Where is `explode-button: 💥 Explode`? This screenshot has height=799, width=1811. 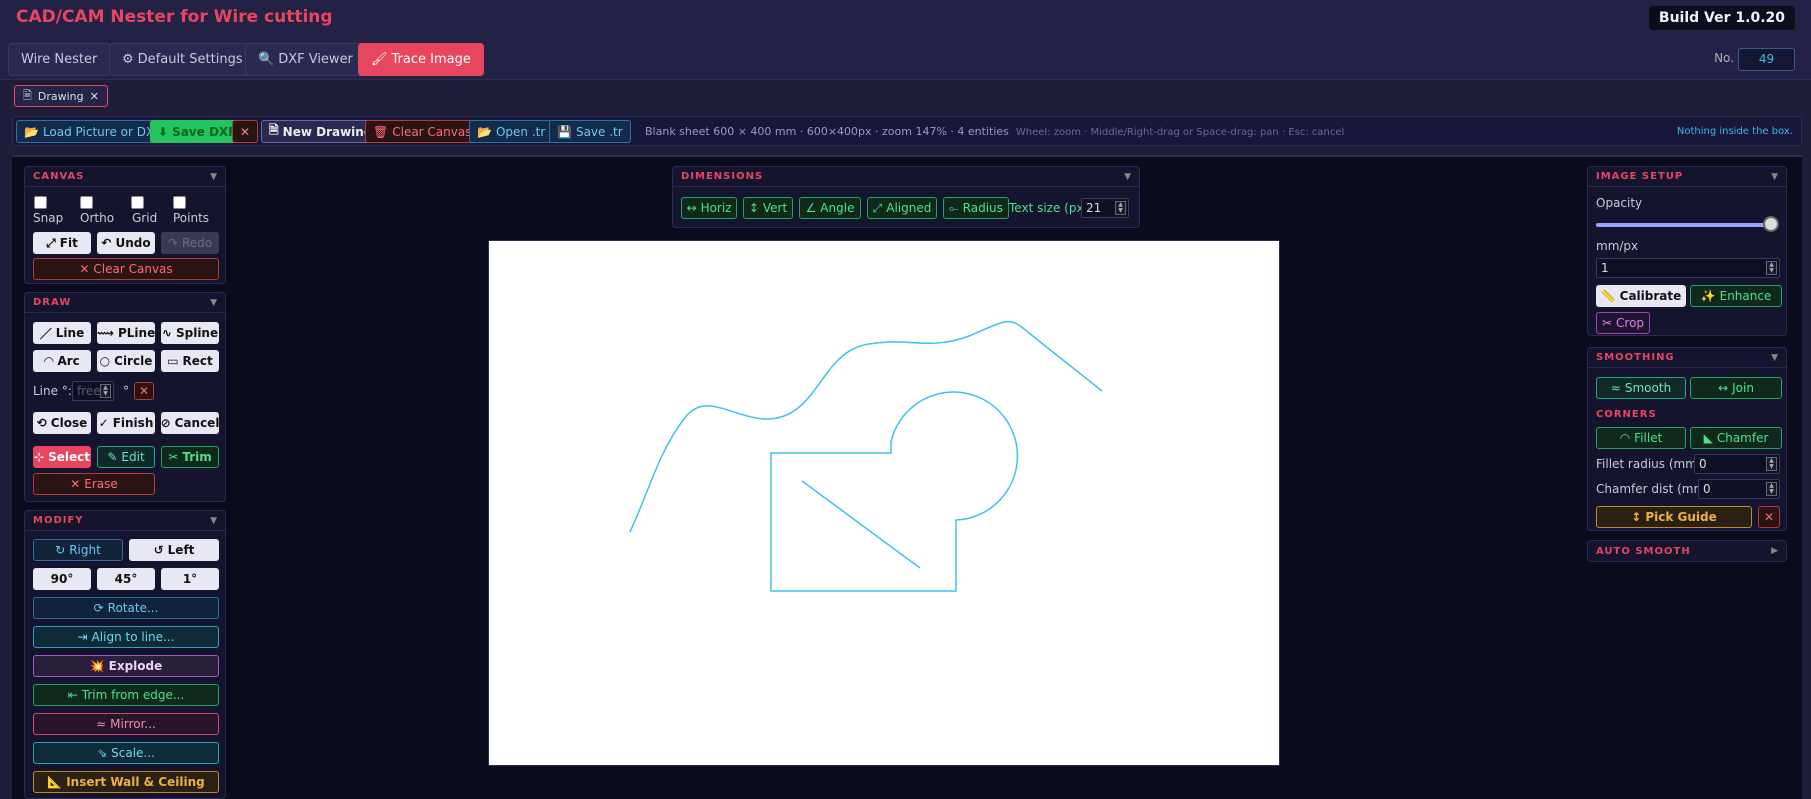
explode-button: 💥 Explode is located at coordinates (126, 666).